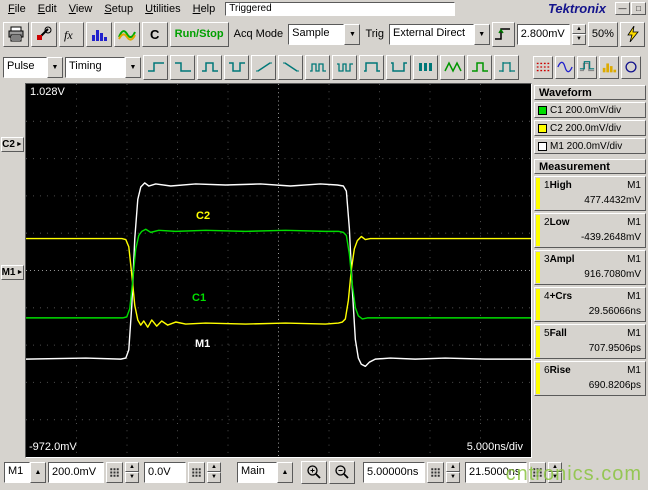  I want to click on m1-reference-marker: M1 ►, so click(12, 272).